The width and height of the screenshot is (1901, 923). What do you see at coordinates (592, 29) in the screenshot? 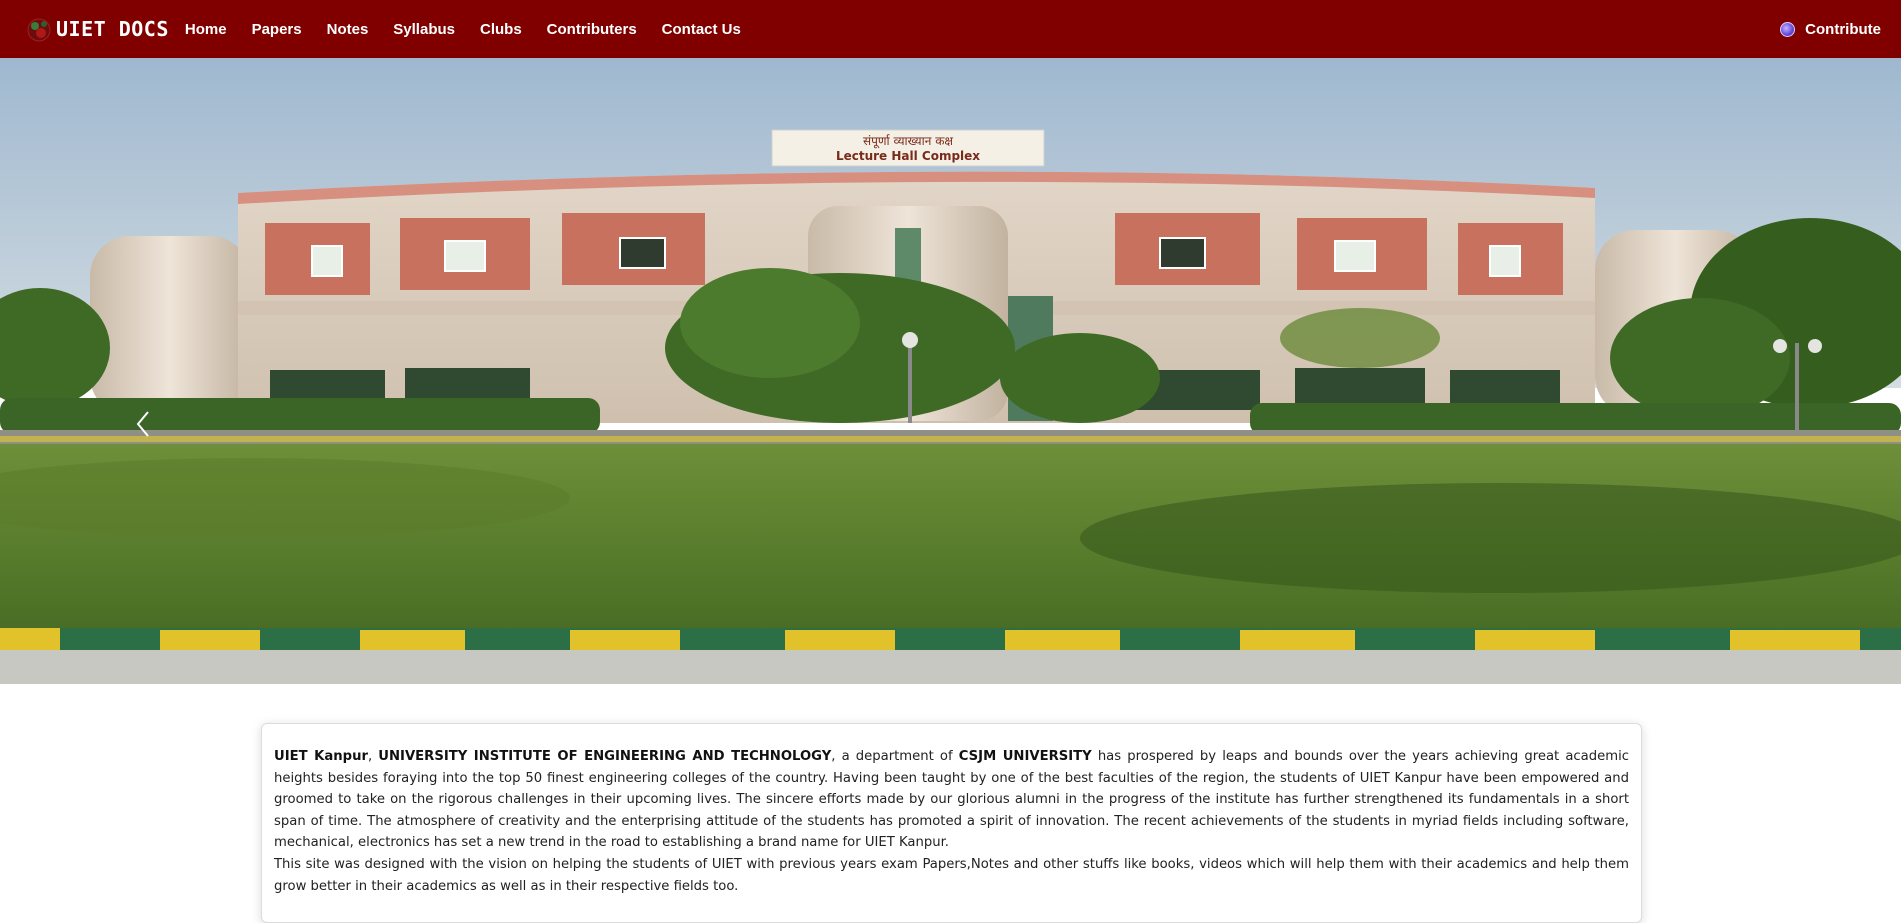
I see `nav-link-contributers: Contributers` at bounding box center [592, 29].